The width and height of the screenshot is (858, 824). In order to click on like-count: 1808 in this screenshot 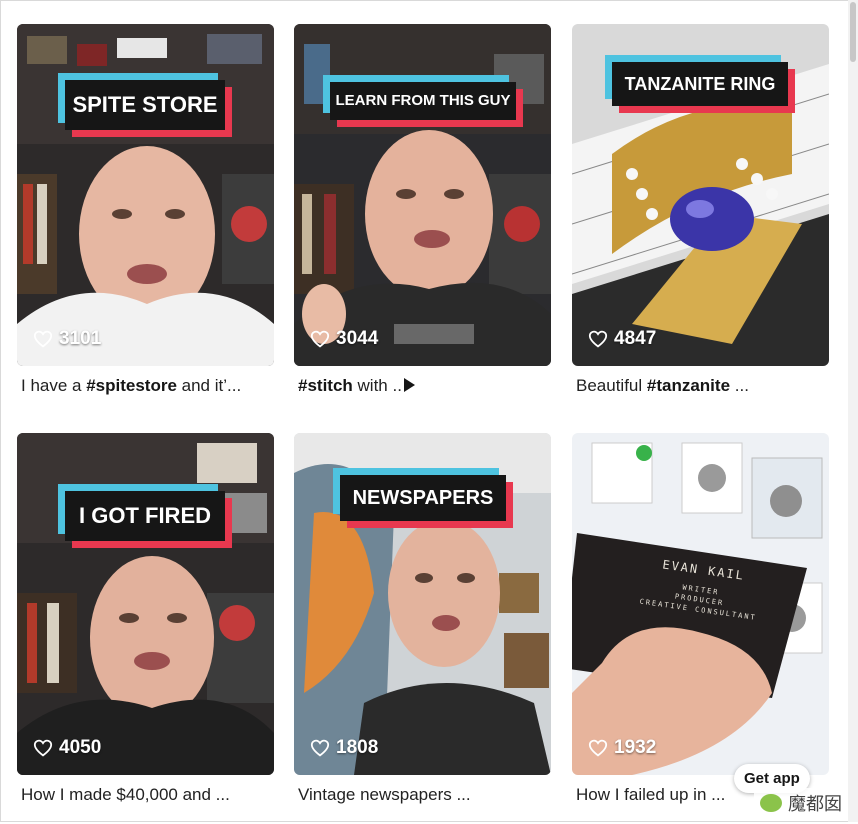, I will do `click(344, 748)`.